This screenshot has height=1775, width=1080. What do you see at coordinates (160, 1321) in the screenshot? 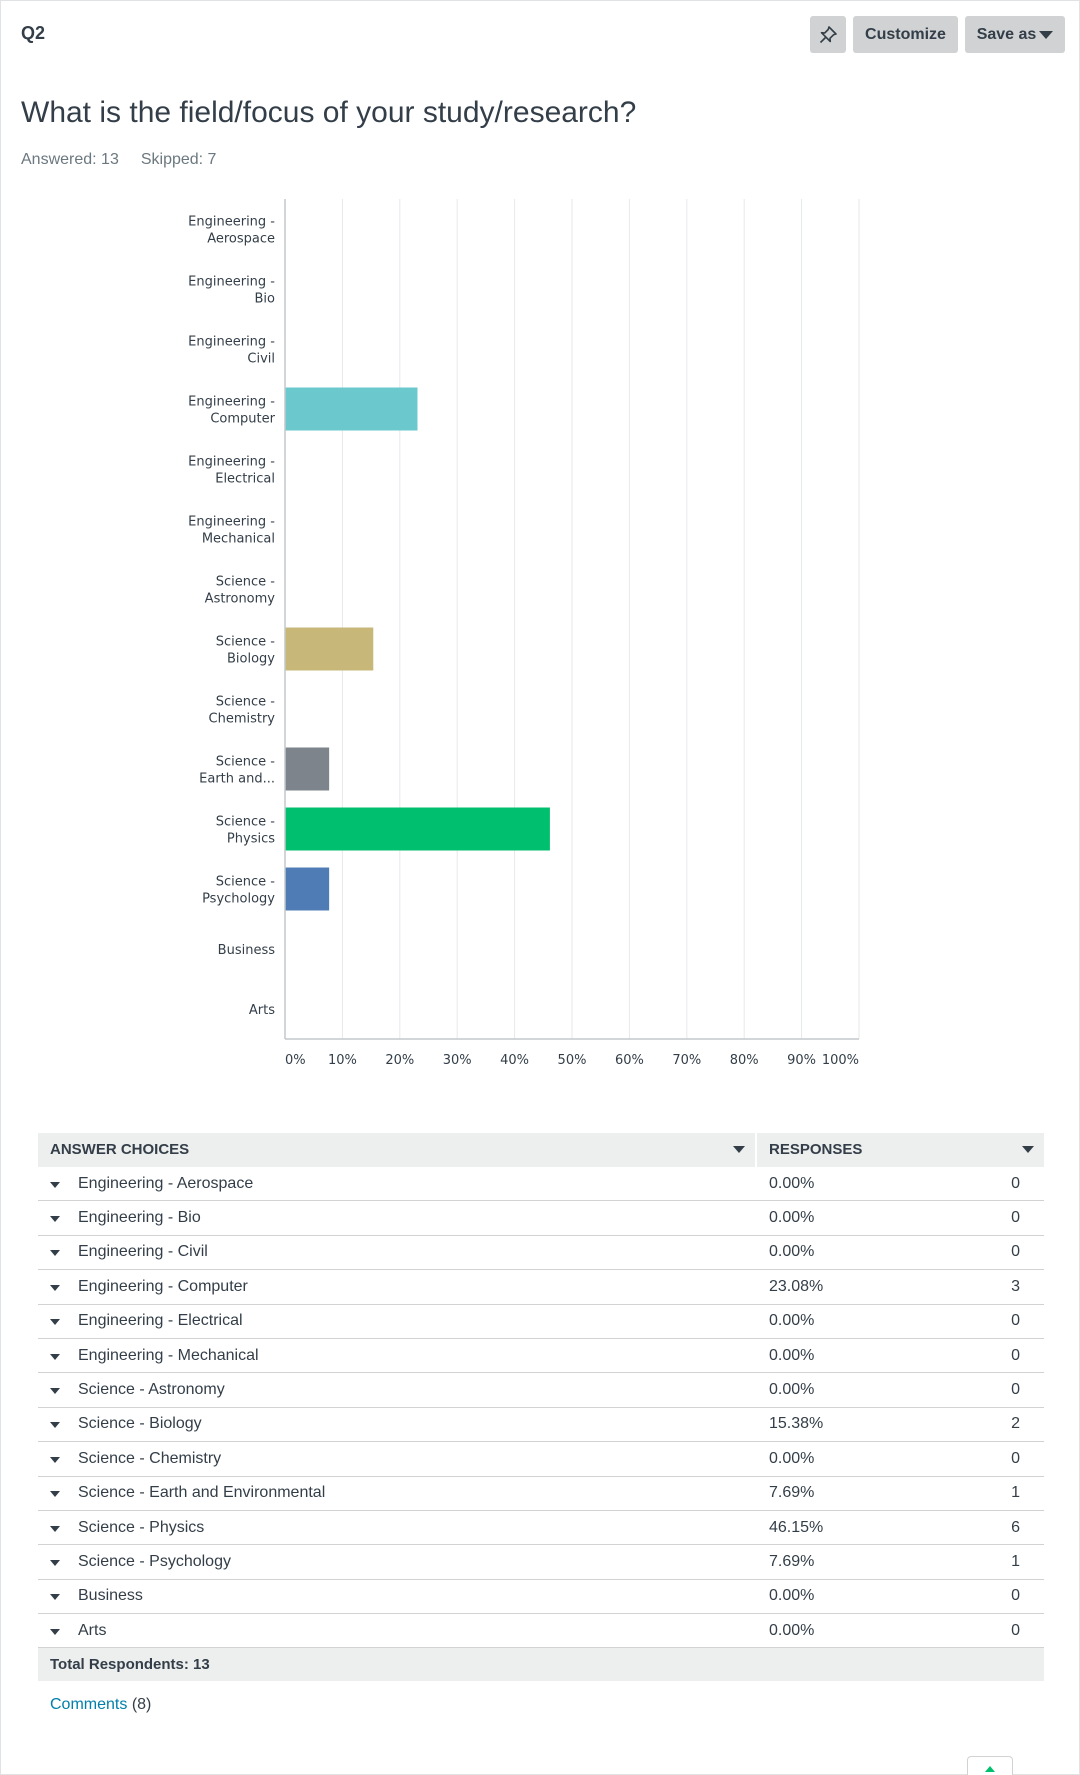
I see `answer-choice-label: Engineering - Electrical` at bounding box center [160, 1321].